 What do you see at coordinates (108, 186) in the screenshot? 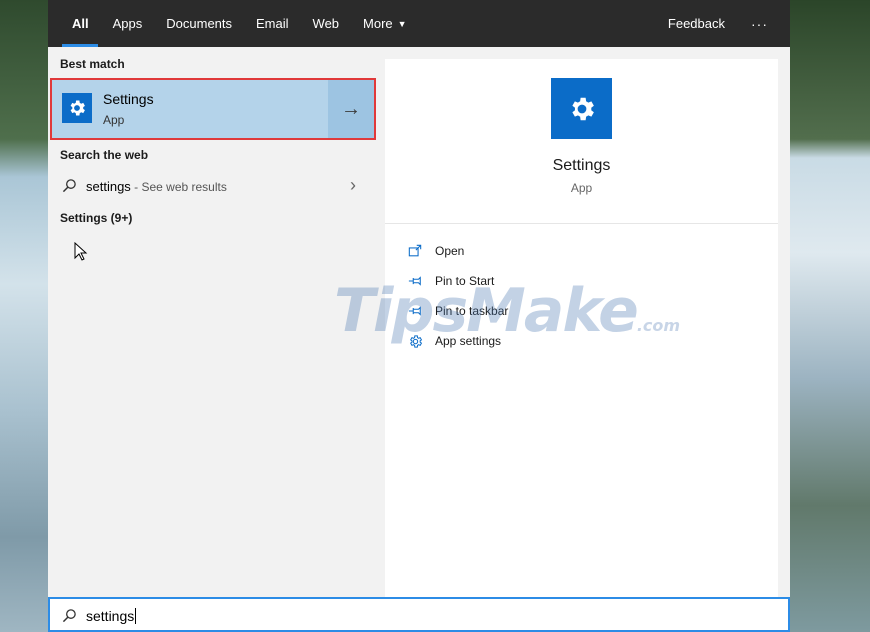
I see `web-query: settings` at bounding box center [108, 186].